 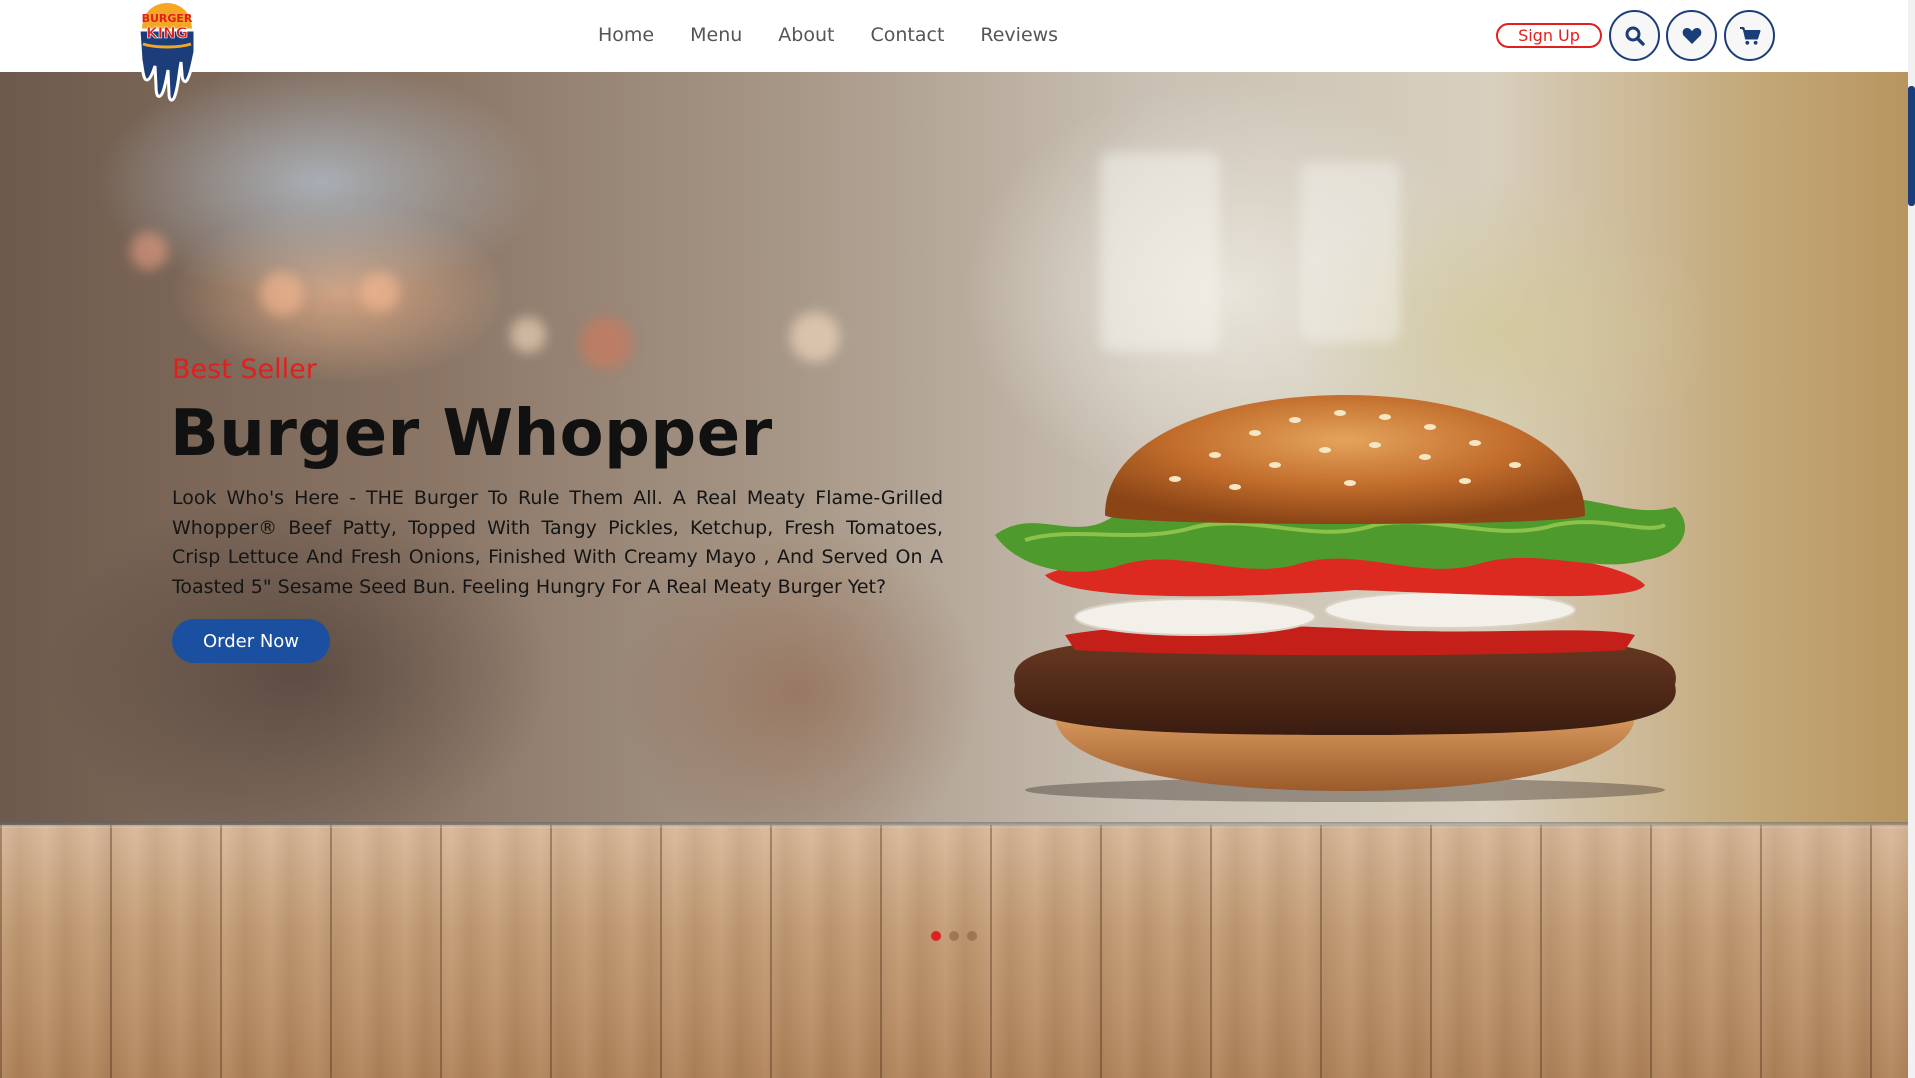 I want to click on scrollbar-thumb, so click(x=1911, y=146).